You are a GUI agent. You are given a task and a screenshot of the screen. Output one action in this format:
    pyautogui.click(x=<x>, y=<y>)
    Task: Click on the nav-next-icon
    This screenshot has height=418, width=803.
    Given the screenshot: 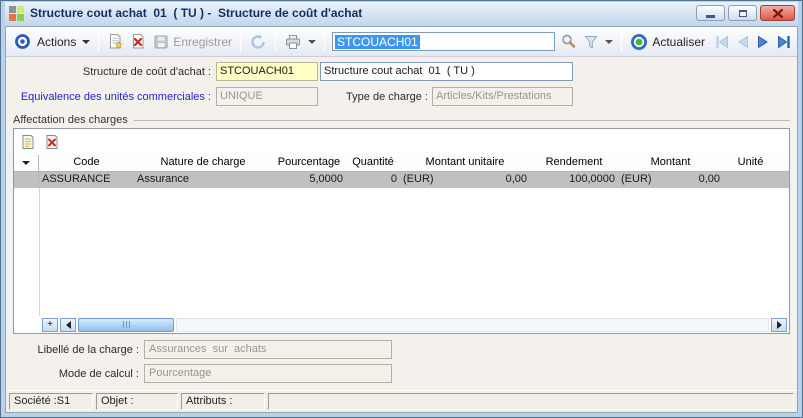 What is the action you would take?
    pyautogui.click(x=763, y=42)
    